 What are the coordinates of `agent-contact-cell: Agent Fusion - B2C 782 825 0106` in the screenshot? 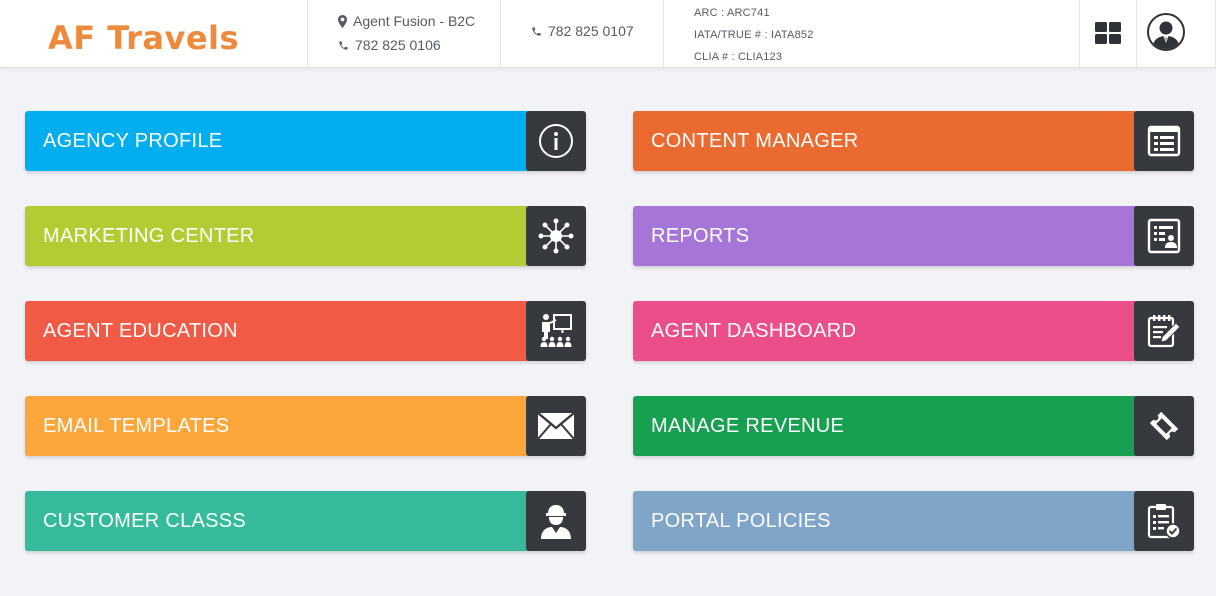 It's located at (404, 33).